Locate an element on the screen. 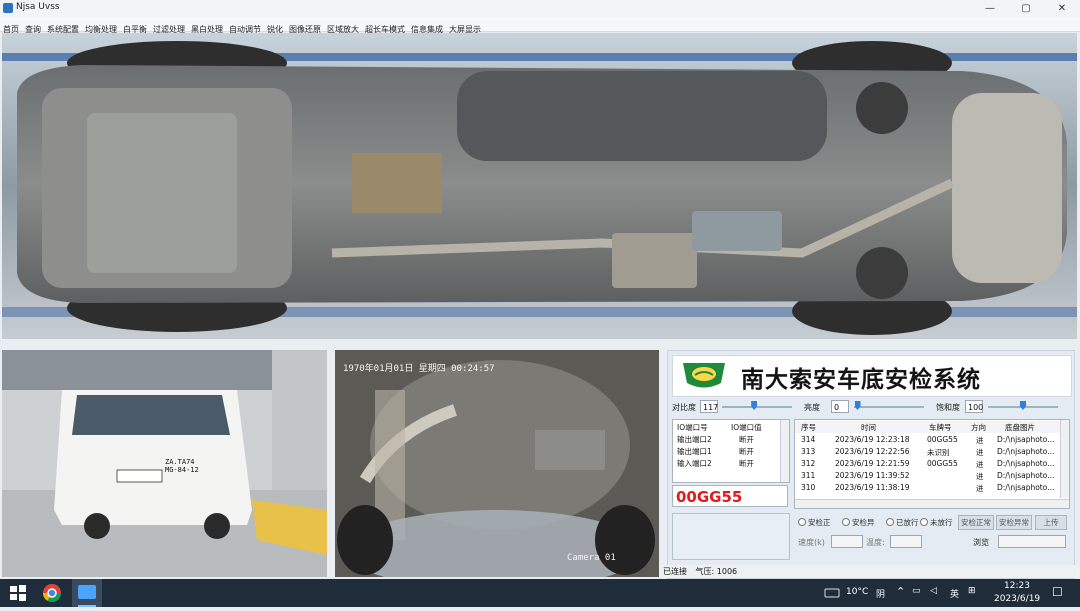 This screenshot has width=1080, height=611. camera-label: Camera 01 is located at coordinates (591, 558).